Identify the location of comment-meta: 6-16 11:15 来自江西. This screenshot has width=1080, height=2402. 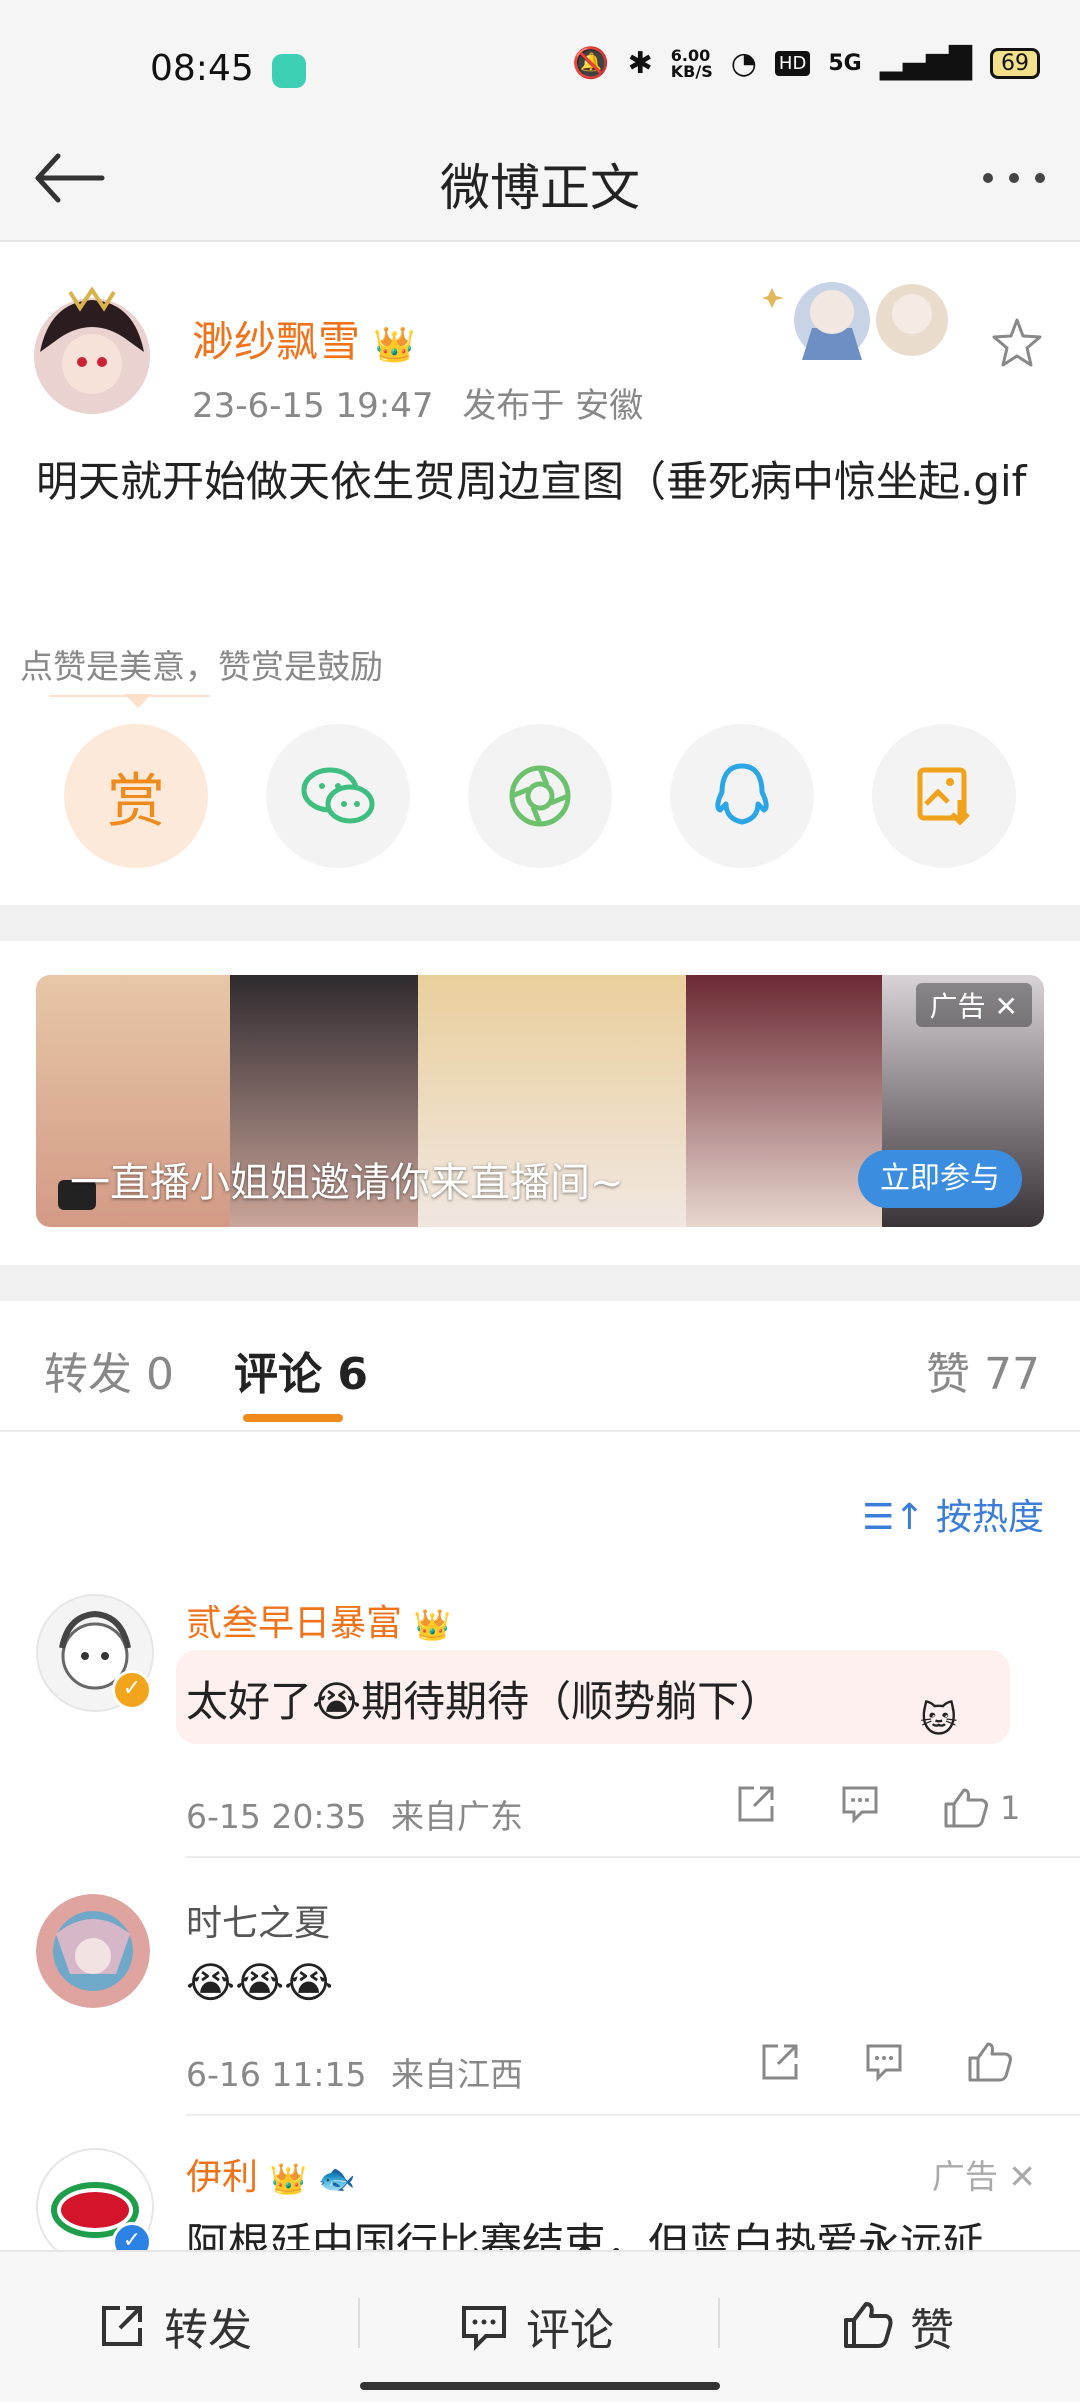
(354, 2072).